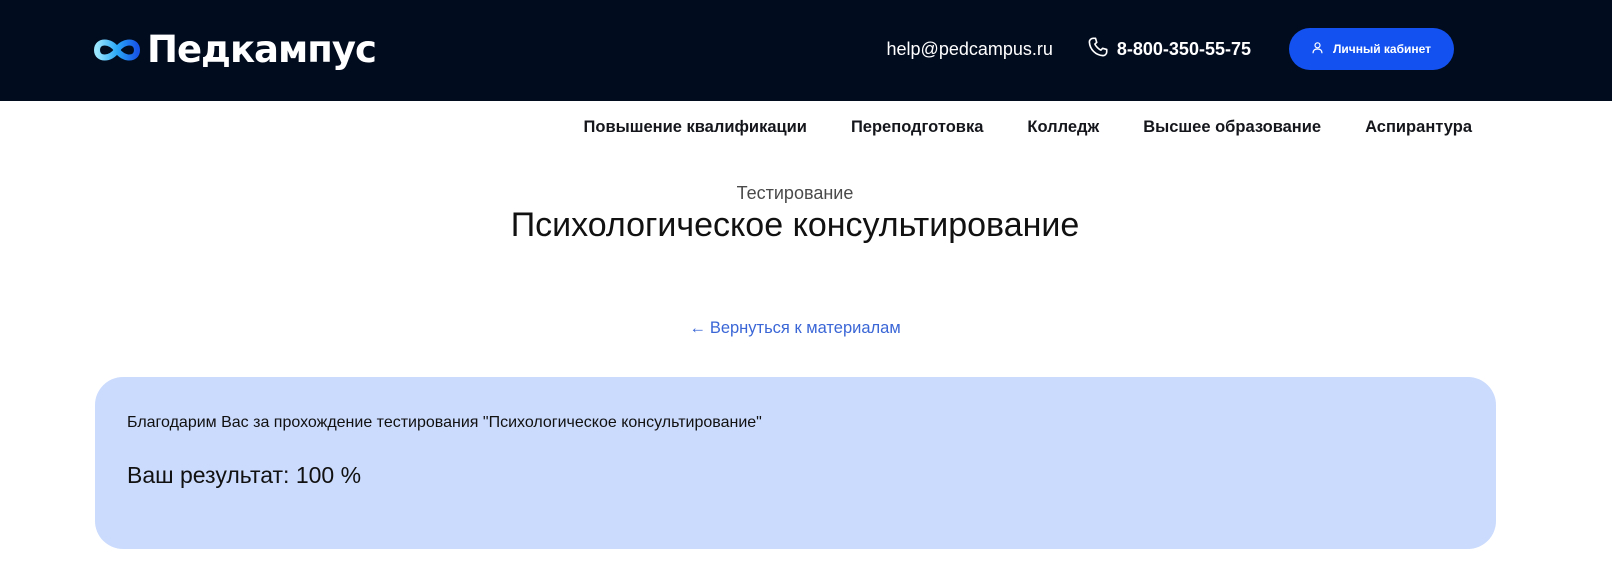 Image resolution: width=1612 pixels, height=565 pixels. Describe the element at coordinates (1063, 127) in the screenshot. I see `nav-item-college: Колледж` at that location.